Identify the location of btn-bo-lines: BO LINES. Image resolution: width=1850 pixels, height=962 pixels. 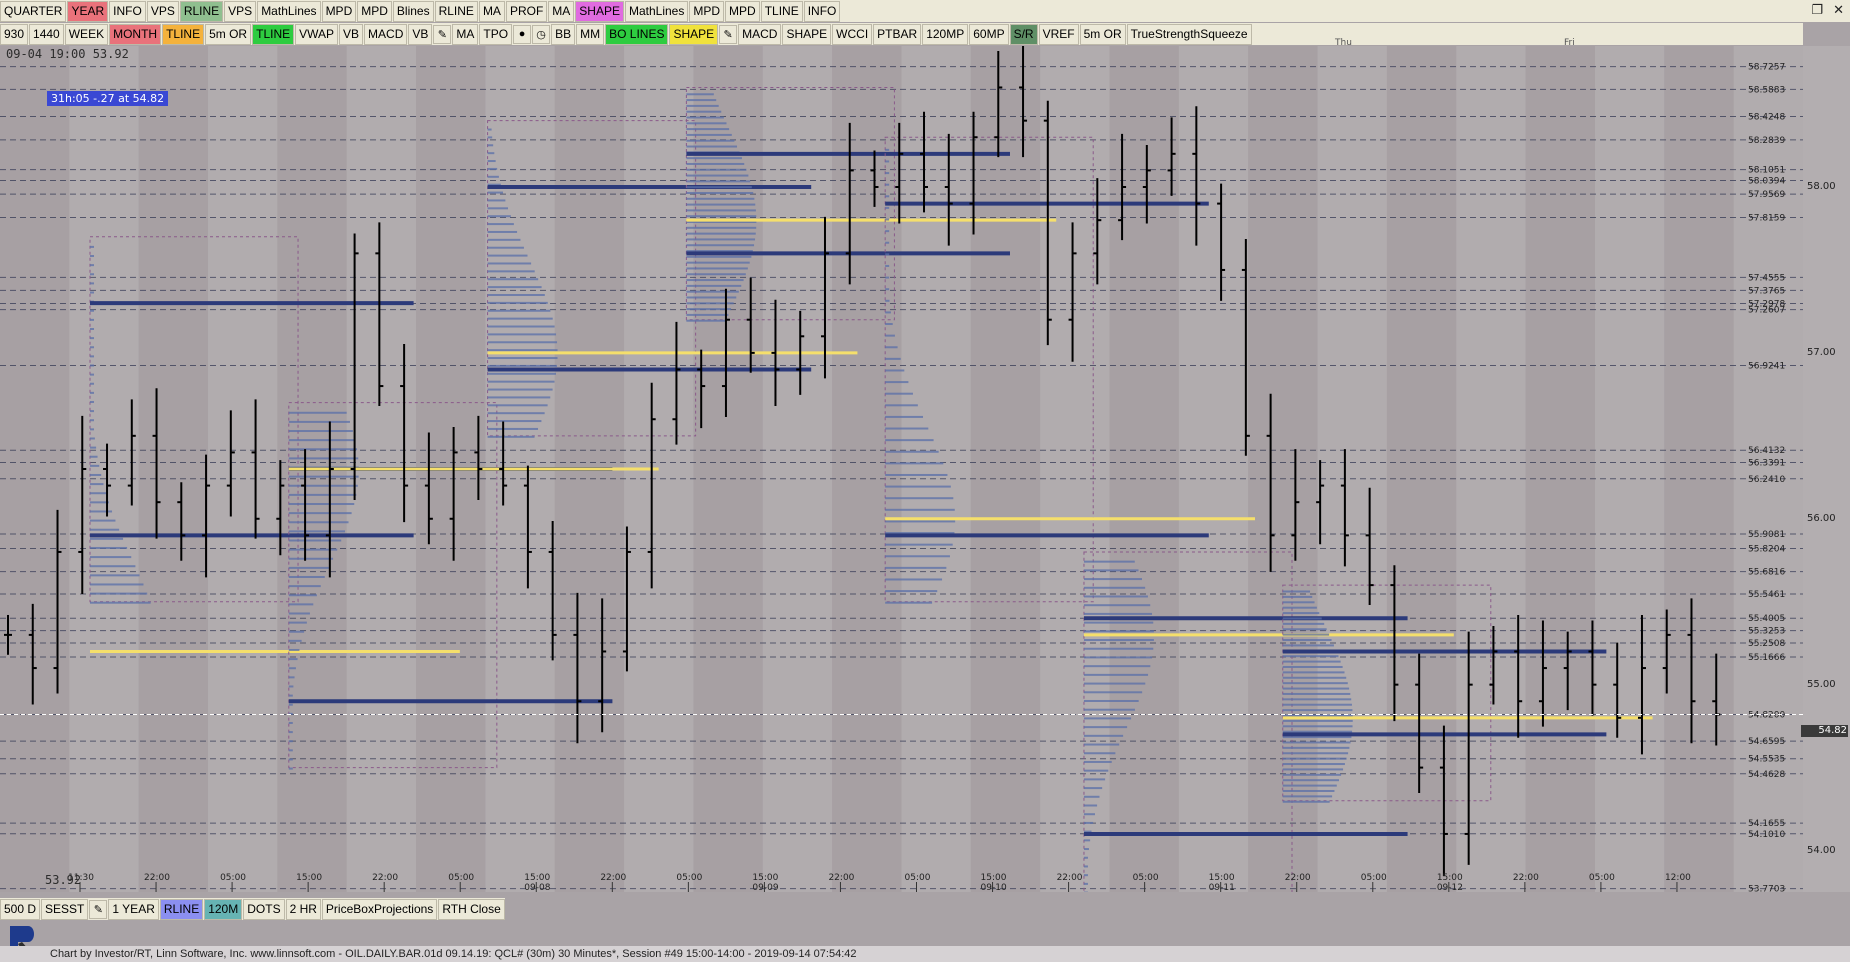
(637, 34).